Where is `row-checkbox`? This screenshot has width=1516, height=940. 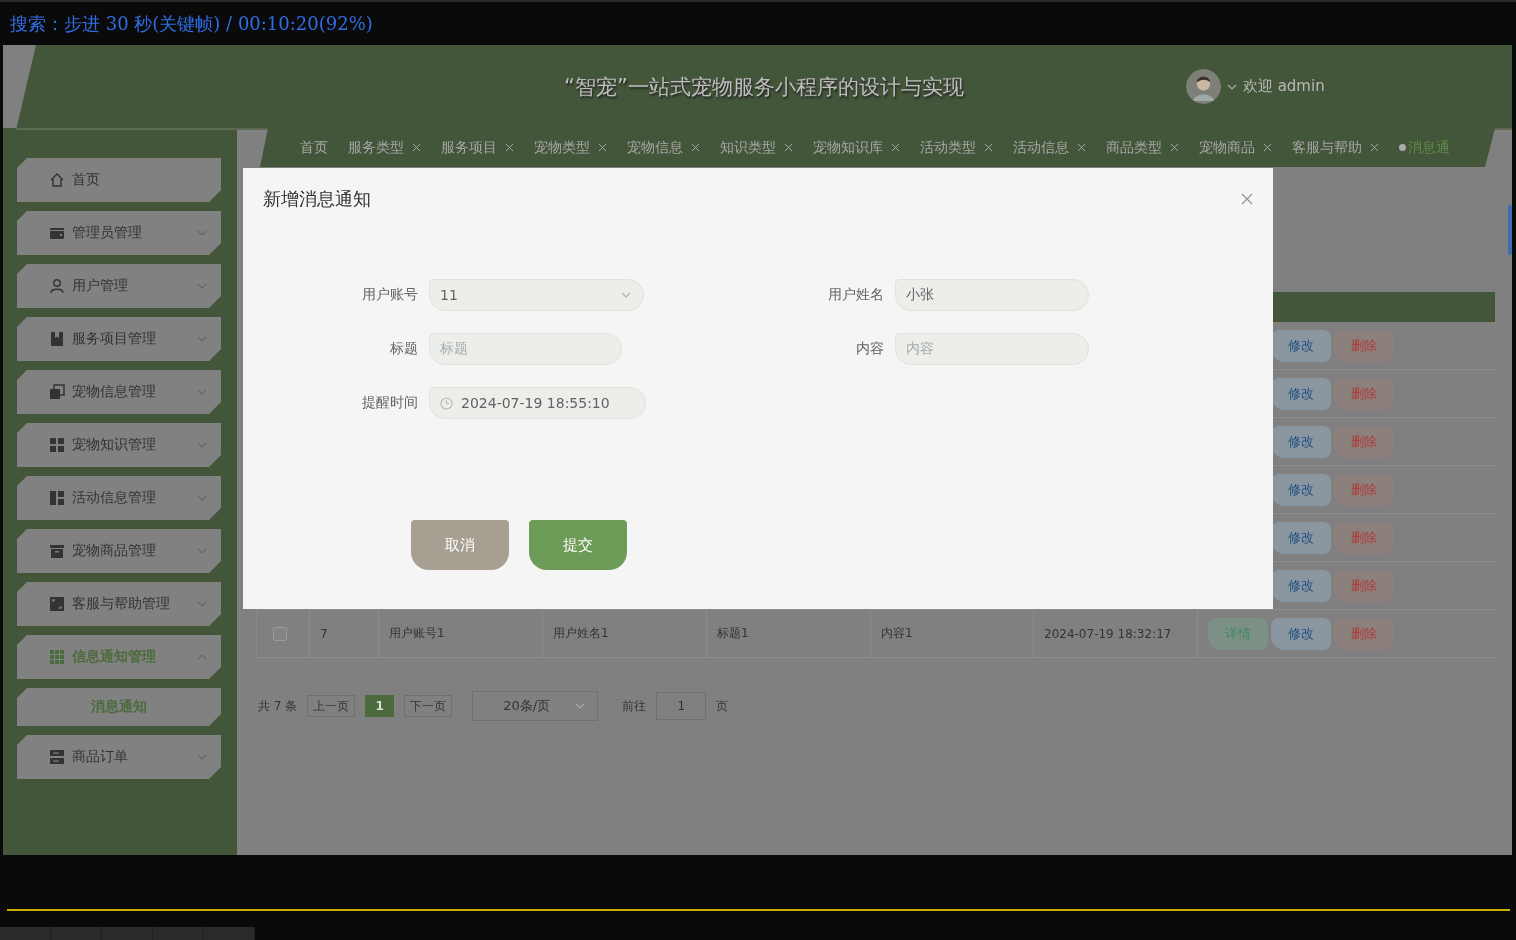 row-checkbox is located at coordinates (280, 633).